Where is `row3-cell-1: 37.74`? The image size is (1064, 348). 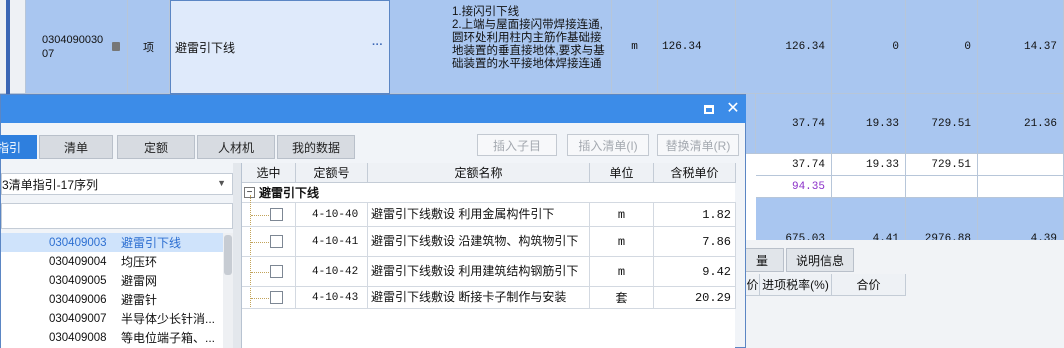
row3-cell-1: 37.74 is located at coordinates (794, 165).